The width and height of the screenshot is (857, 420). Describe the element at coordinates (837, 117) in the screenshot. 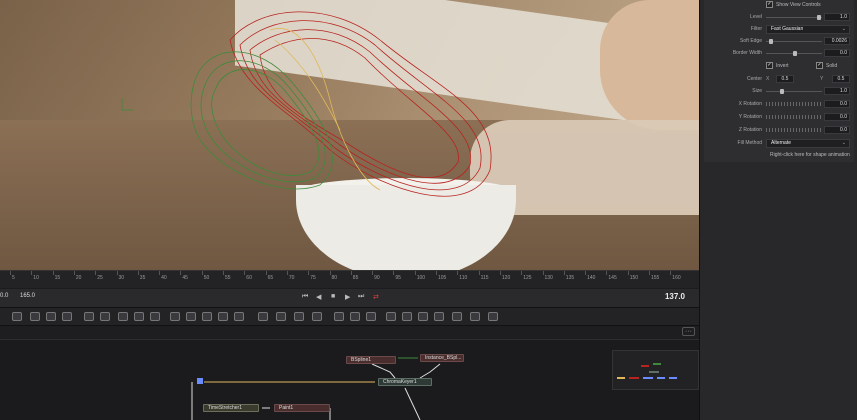

I see `y-rotation-value: 0.0` at that location.